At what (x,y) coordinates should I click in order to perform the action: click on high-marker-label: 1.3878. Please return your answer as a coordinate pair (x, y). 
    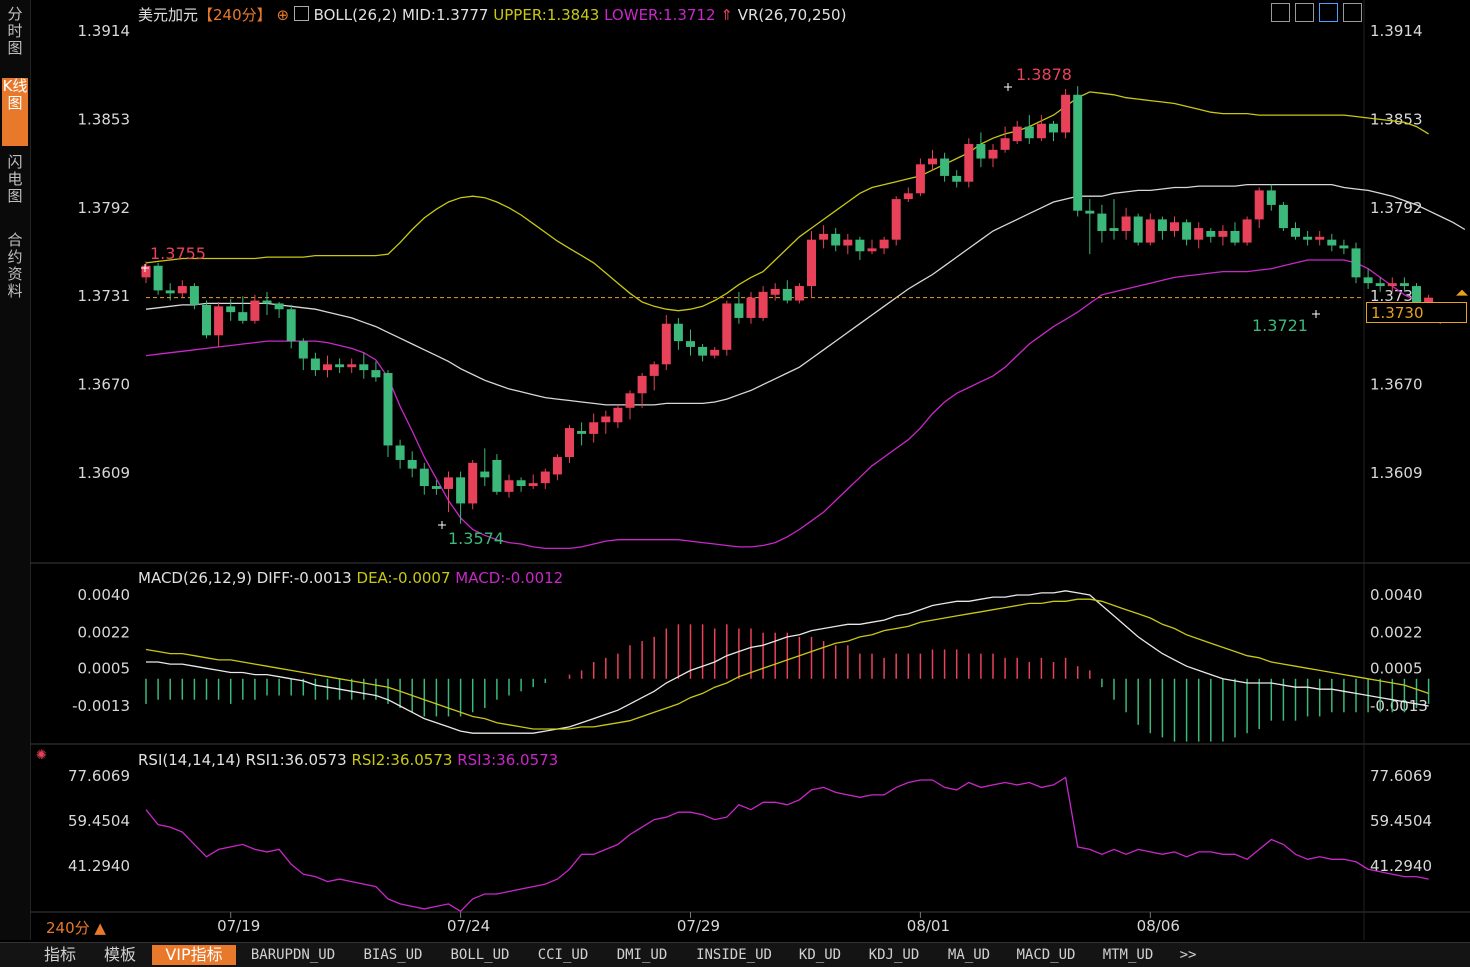
    Looking at the image, I should click on (1044, 74).